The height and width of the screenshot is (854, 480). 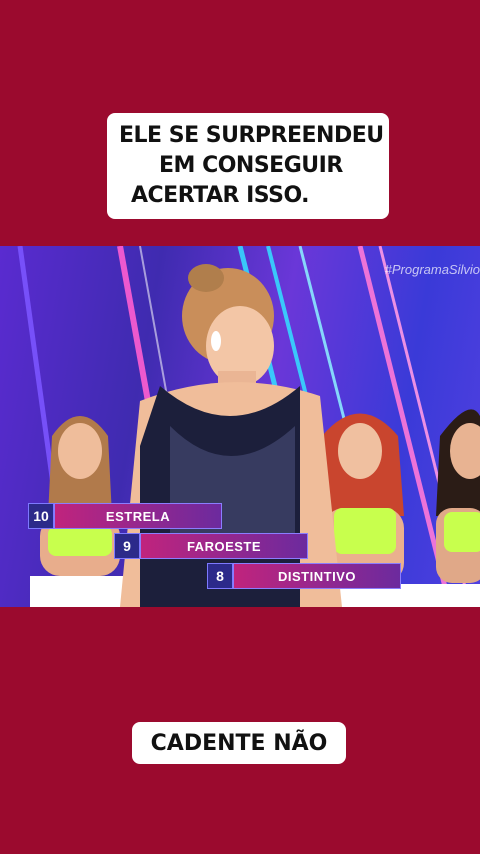 What do you see at coordinates (251, 135) in the screenshot?
I see `caption-top-line-1: ELE SE SURPREENDEU` at bounding box center [251, 135].